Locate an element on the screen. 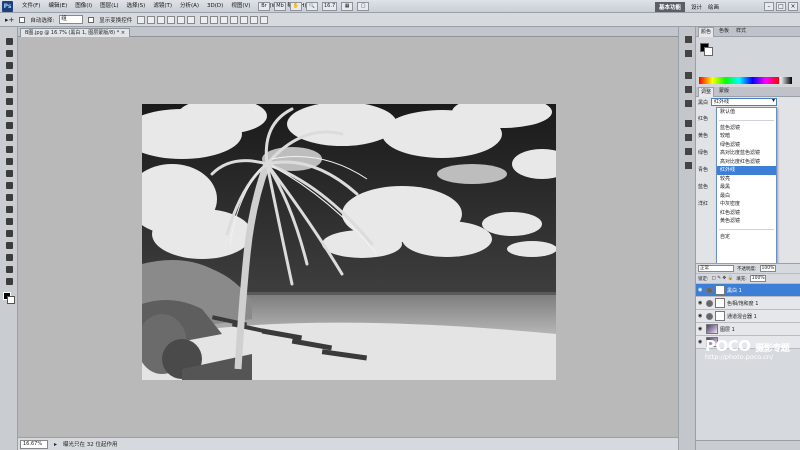  menu-edit: 编辑(E) is located at coordinates (57, 6).